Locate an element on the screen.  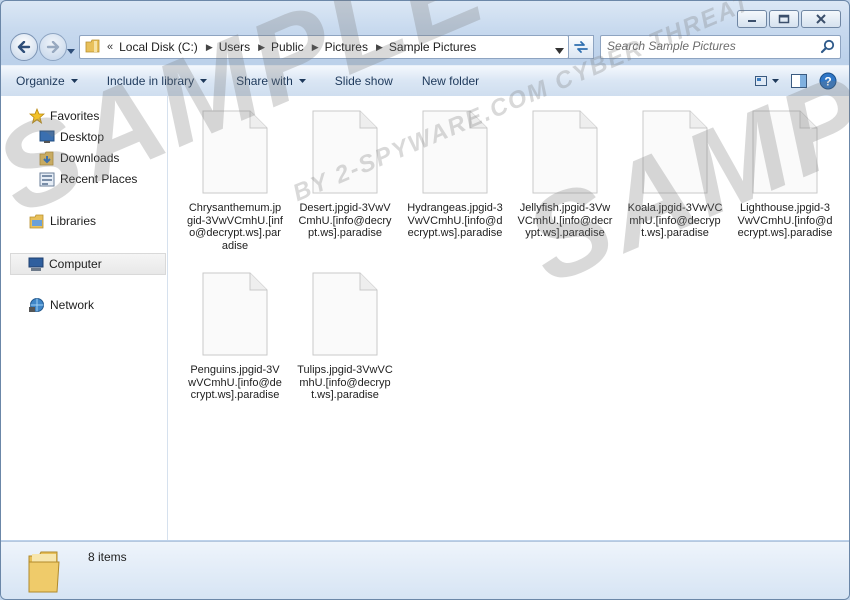
nav-libraries-label: Libraries is located at coordinates (73, 221).